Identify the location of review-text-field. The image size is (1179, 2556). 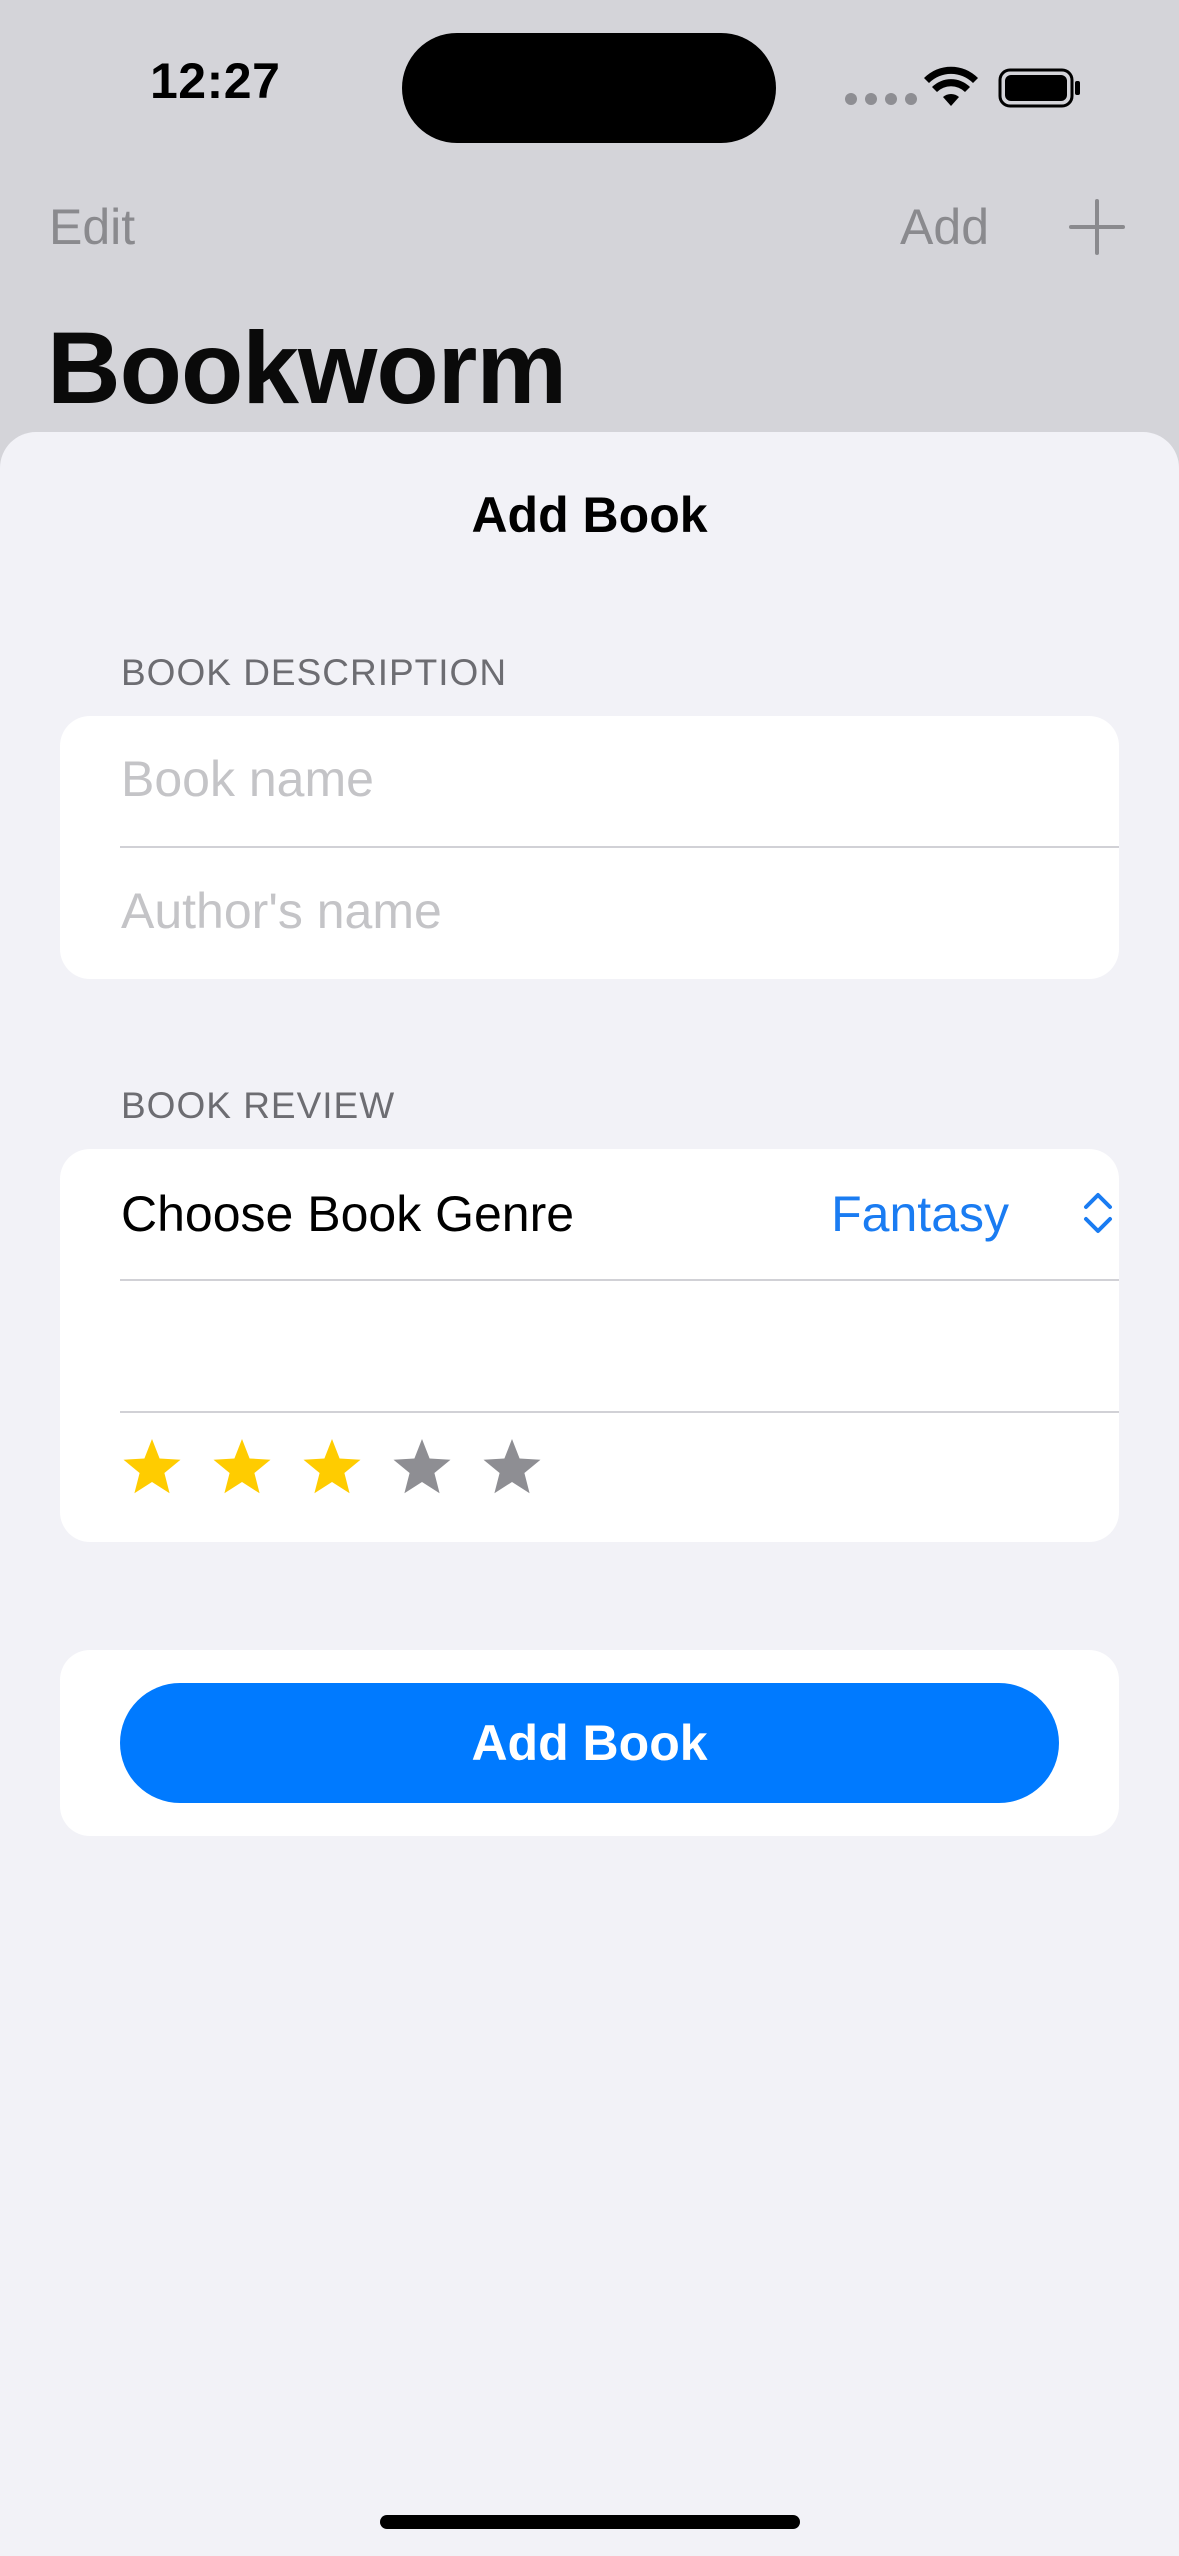
(589, 1346).